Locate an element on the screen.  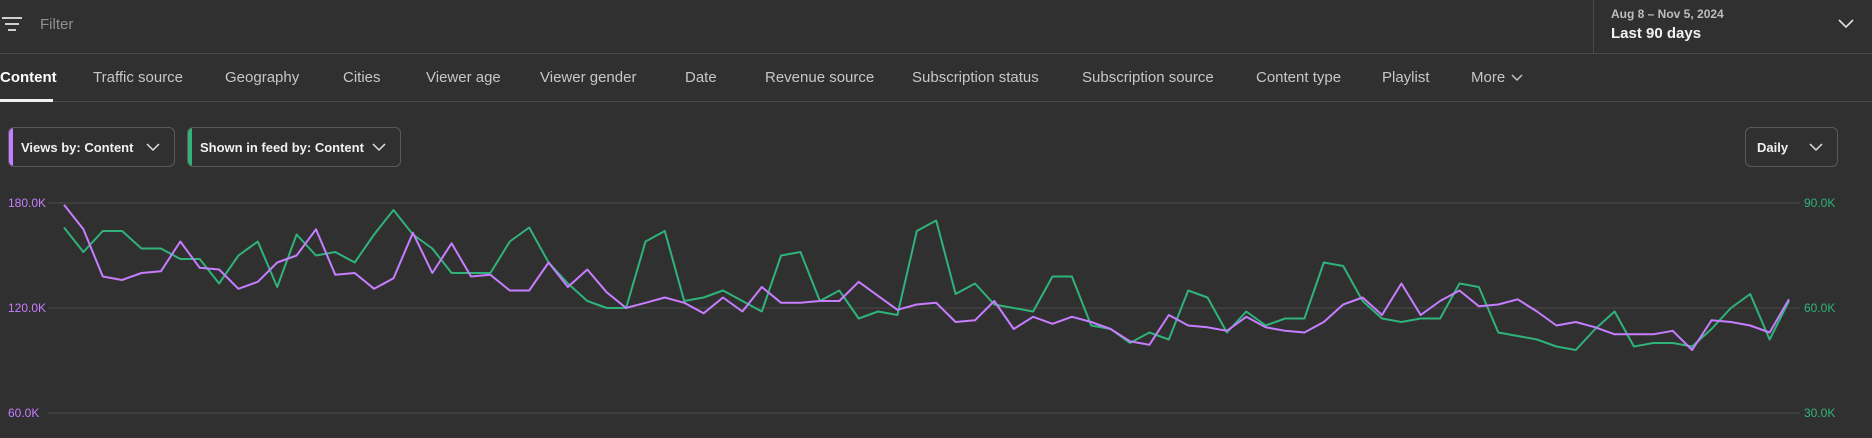
date-range-dates: Aug 8 – Nov 5, 2024 is located at coordinates (1667, 14).